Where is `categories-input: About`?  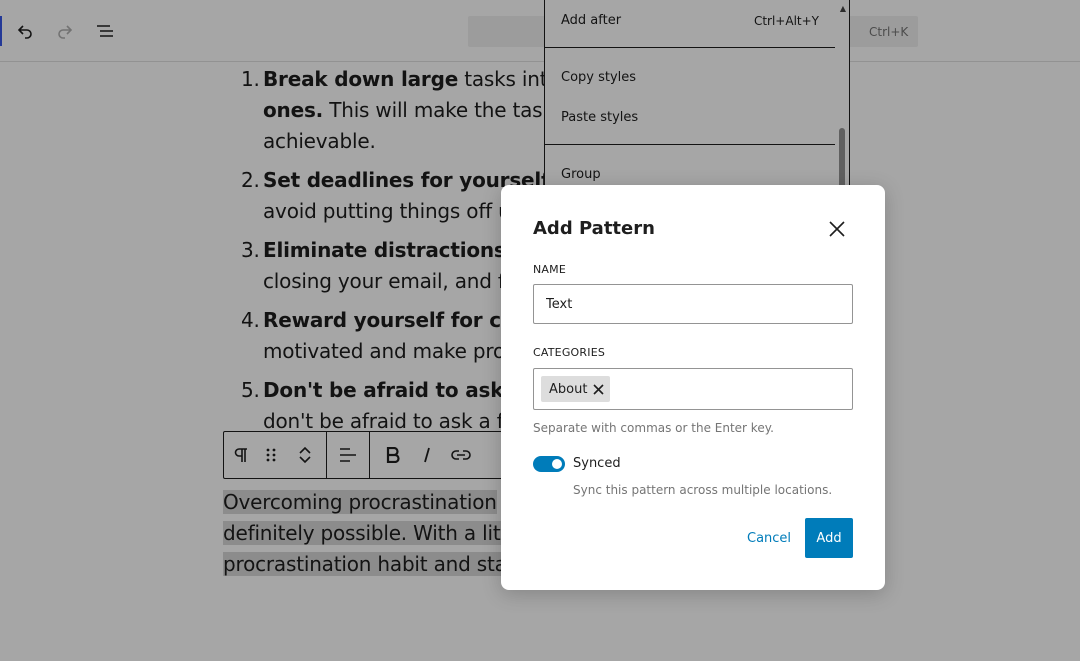
categories-input: About is located at coordinates (693, 389).